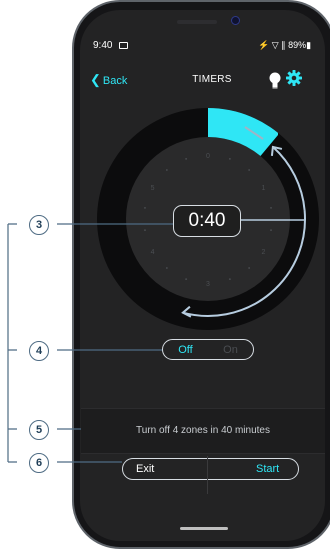  Describe the element at coordinates (145, 469) in the screenshot. I see `exit-button: Exit` at that location.